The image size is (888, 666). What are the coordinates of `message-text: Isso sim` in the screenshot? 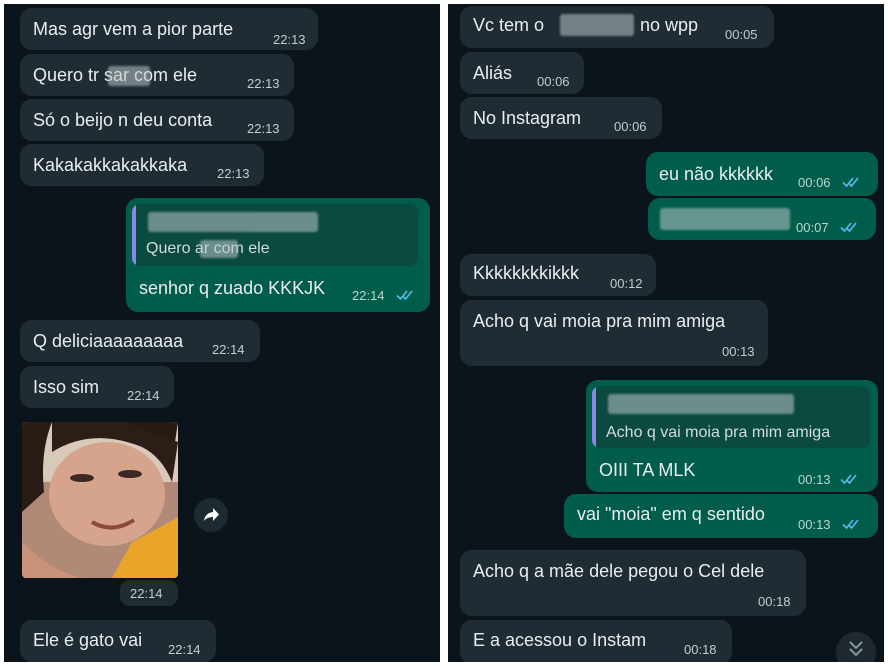 It's located at (66, 387).